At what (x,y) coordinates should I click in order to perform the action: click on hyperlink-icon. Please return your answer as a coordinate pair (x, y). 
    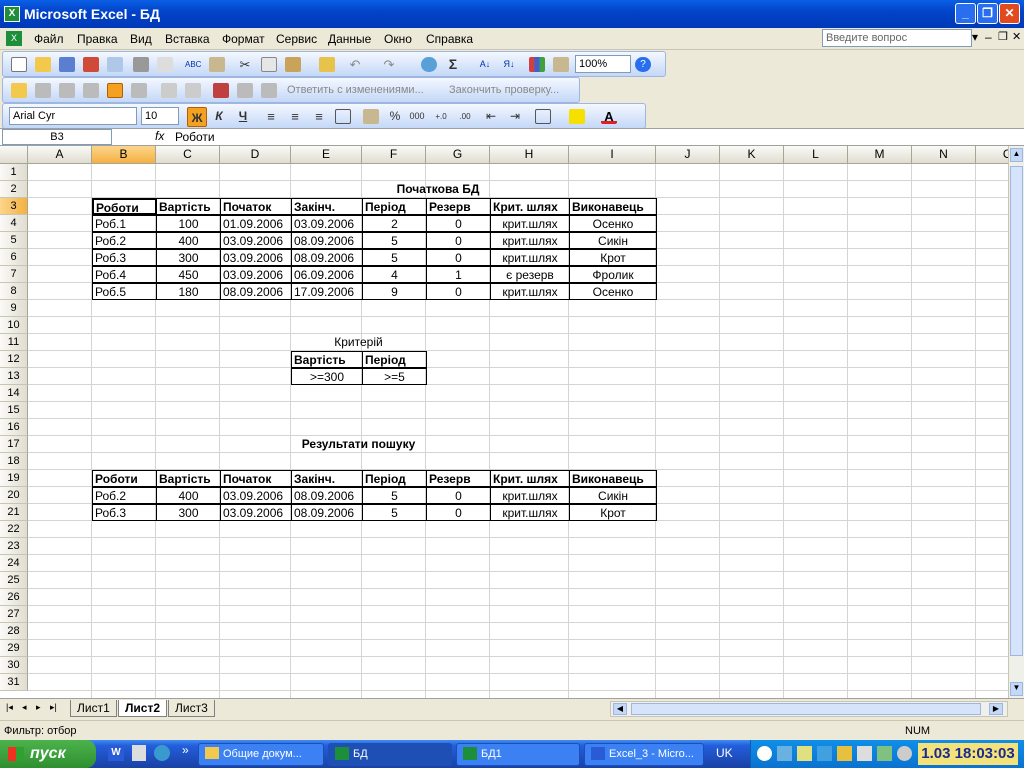
    Looking at the image, I should click on (429, 64).